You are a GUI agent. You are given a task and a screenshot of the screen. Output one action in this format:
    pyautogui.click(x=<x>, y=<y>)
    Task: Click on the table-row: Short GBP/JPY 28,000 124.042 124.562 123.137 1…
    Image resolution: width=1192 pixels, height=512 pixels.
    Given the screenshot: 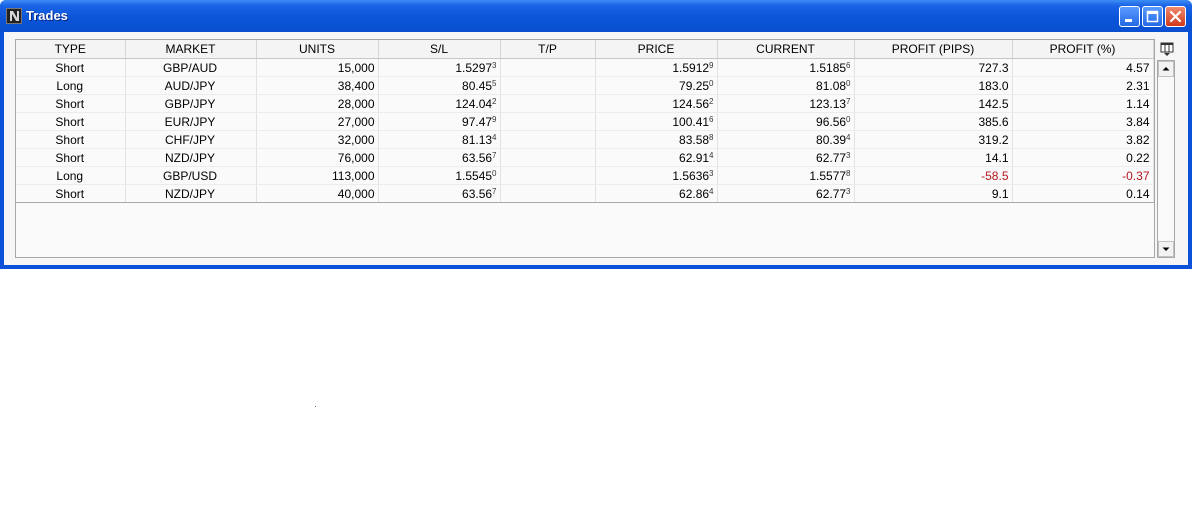 What is the action you would take?
    pyautogui.click(x=585, y=103)
    